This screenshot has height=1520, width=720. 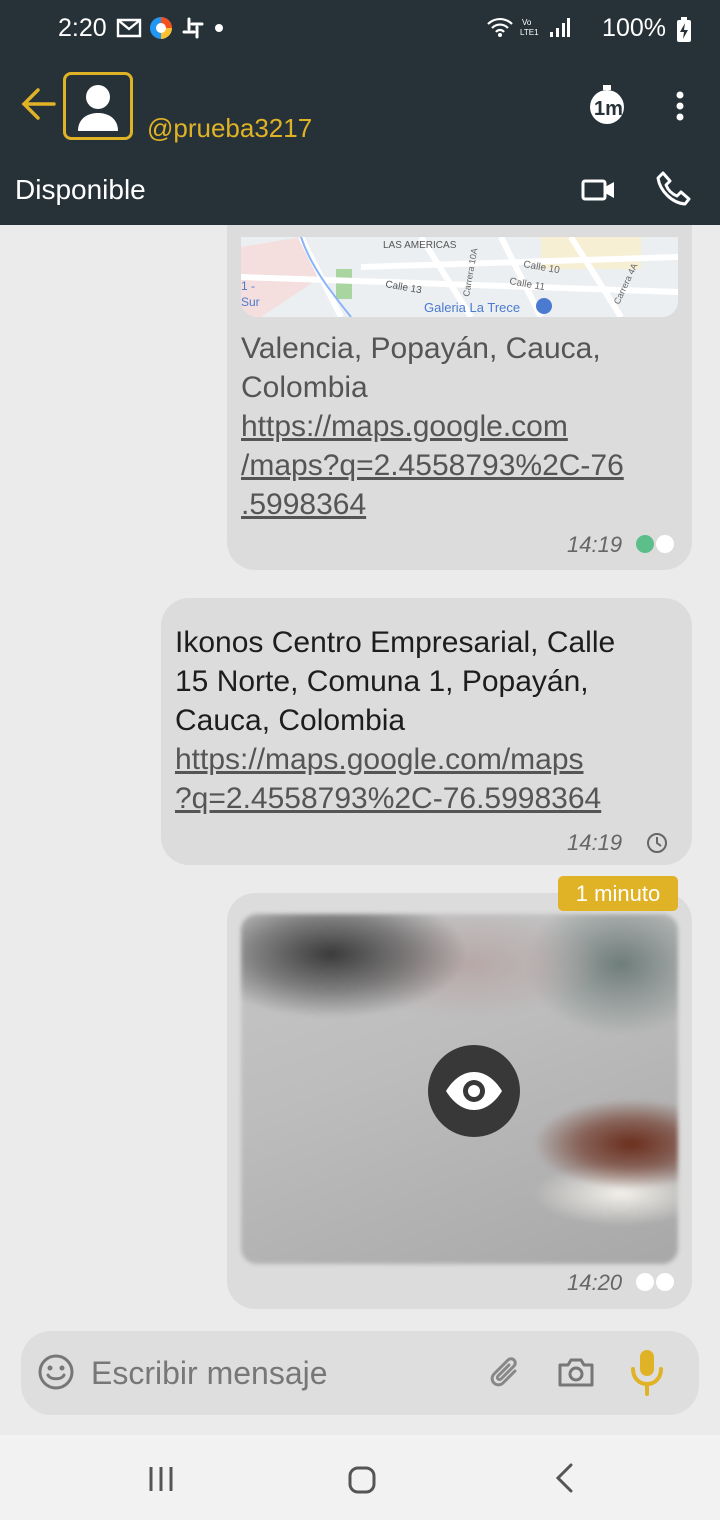 What do you see at coordinates (430, 759) in the screenshot?
I see `link-line: https://maps.google.com/maps` at bounding box center [430, 759].